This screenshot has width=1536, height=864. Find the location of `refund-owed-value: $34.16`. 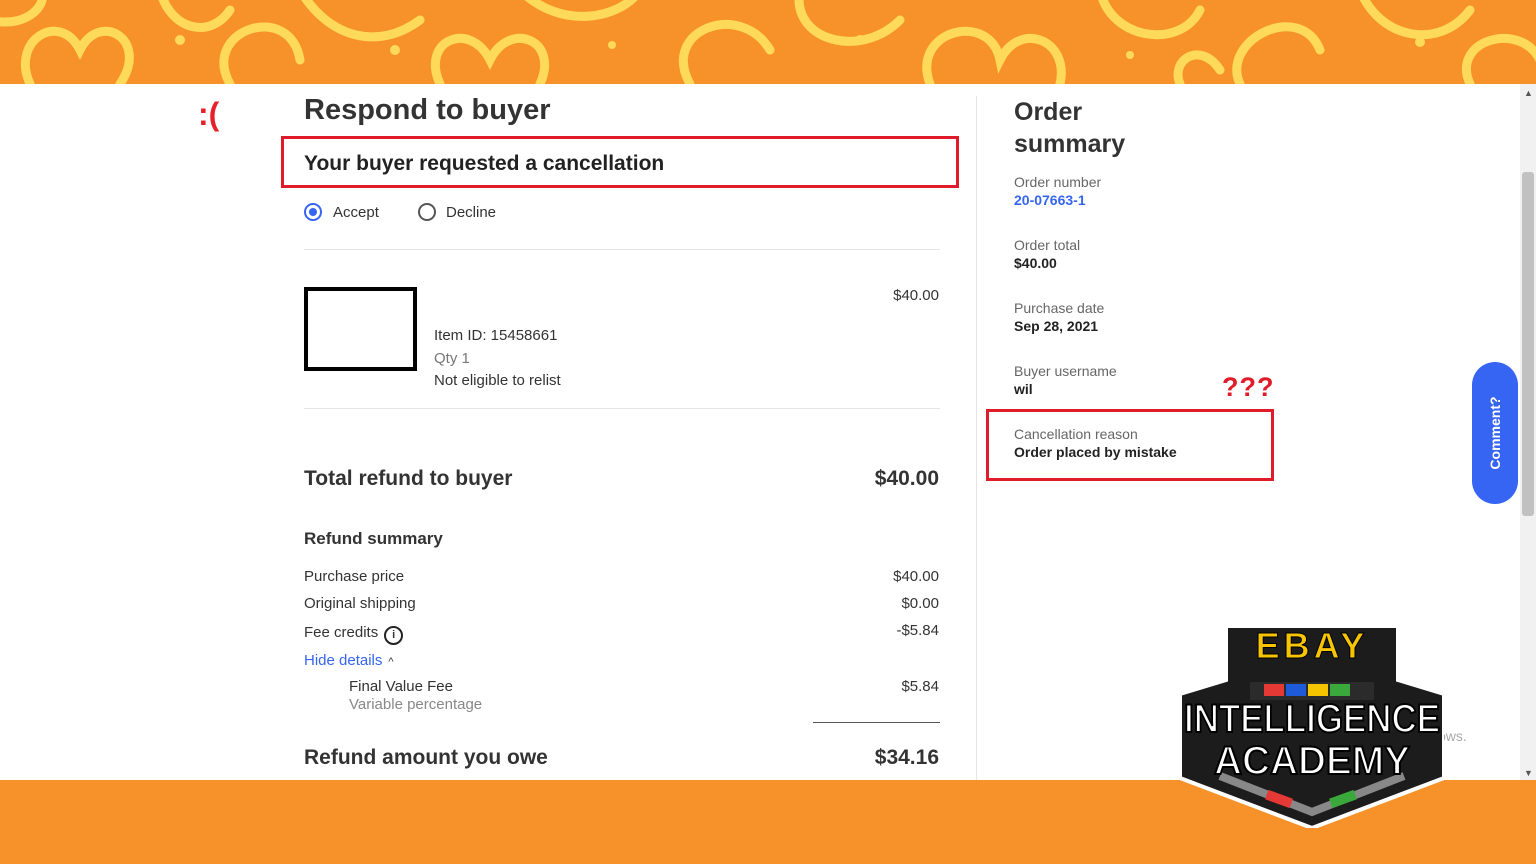

refund-owed-value: $34.16 is located at coordinates (906, 757).